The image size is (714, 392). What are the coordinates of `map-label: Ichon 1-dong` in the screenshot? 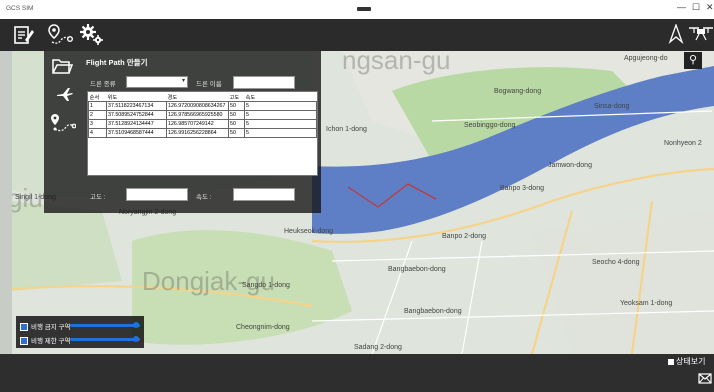 It's located at (346, 129).